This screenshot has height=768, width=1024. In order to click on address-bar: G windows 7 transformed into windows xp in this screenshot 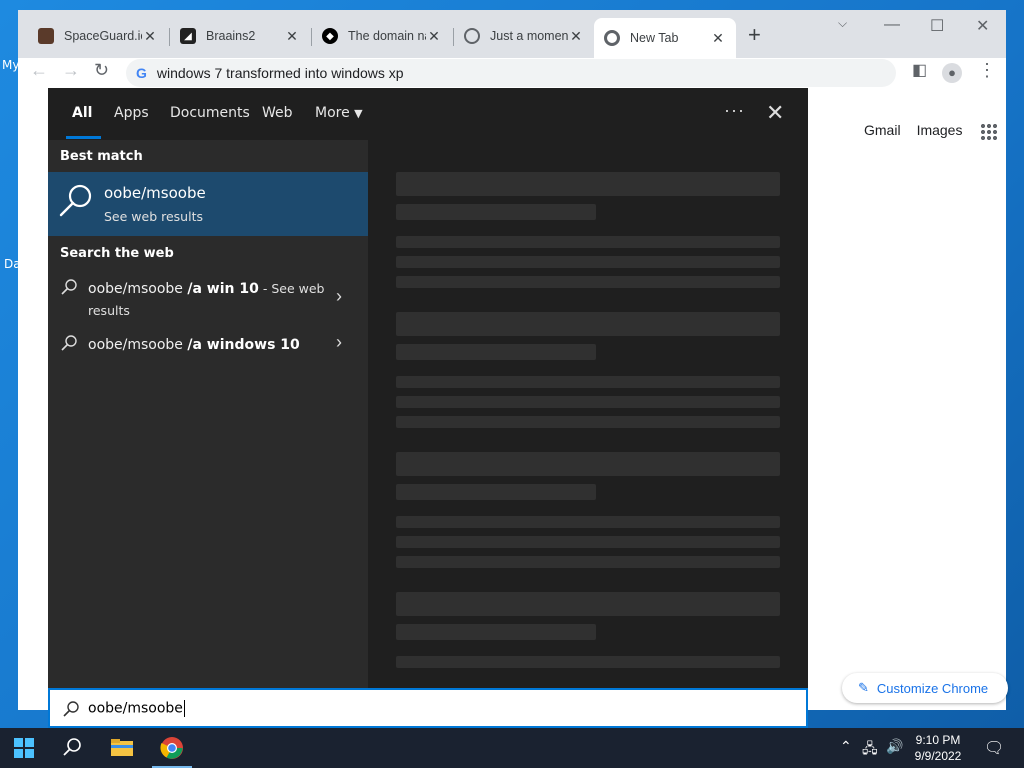, I will do `click(511, 73)`.